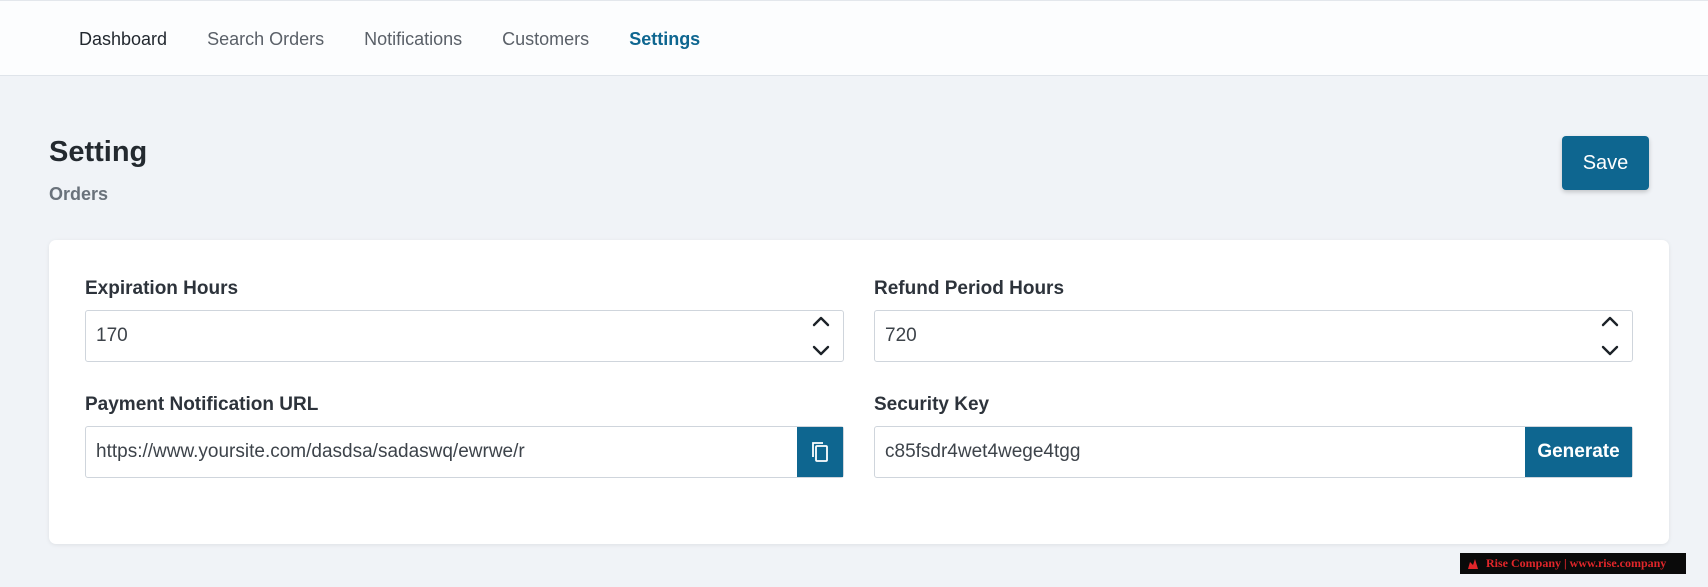 The height and width of the screenshot is (587, 1708). What do you see at coordinates (1605, 163) in the screenshot?
I see `save-button: Save` at bounding box center [1605, 163].